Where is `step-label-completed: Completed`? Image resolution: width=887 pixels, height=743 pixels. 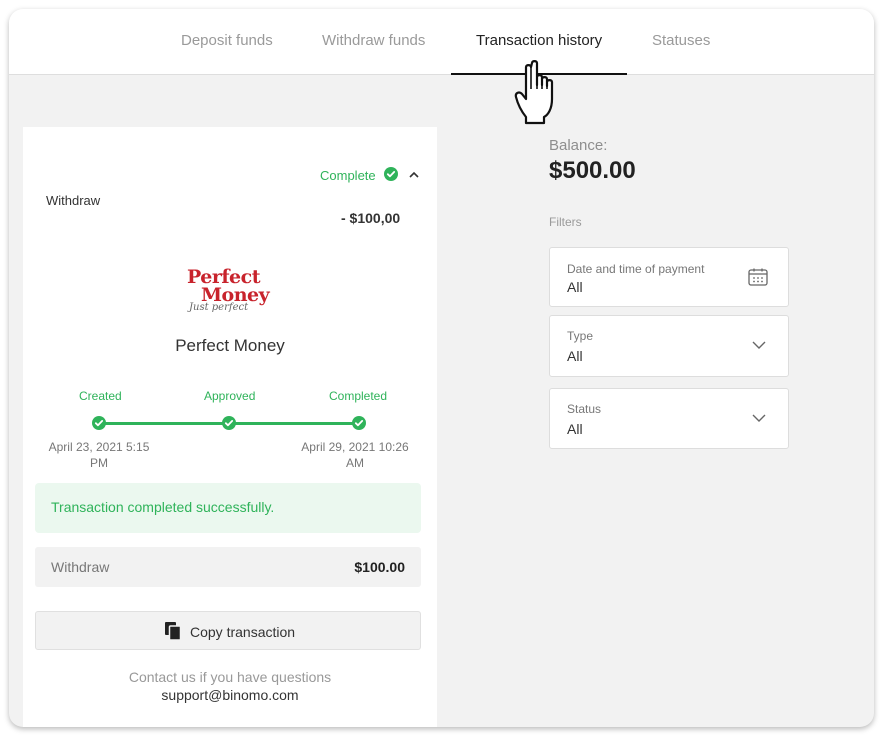 step-label-completed: Completed is located at coordinates (358, 396).